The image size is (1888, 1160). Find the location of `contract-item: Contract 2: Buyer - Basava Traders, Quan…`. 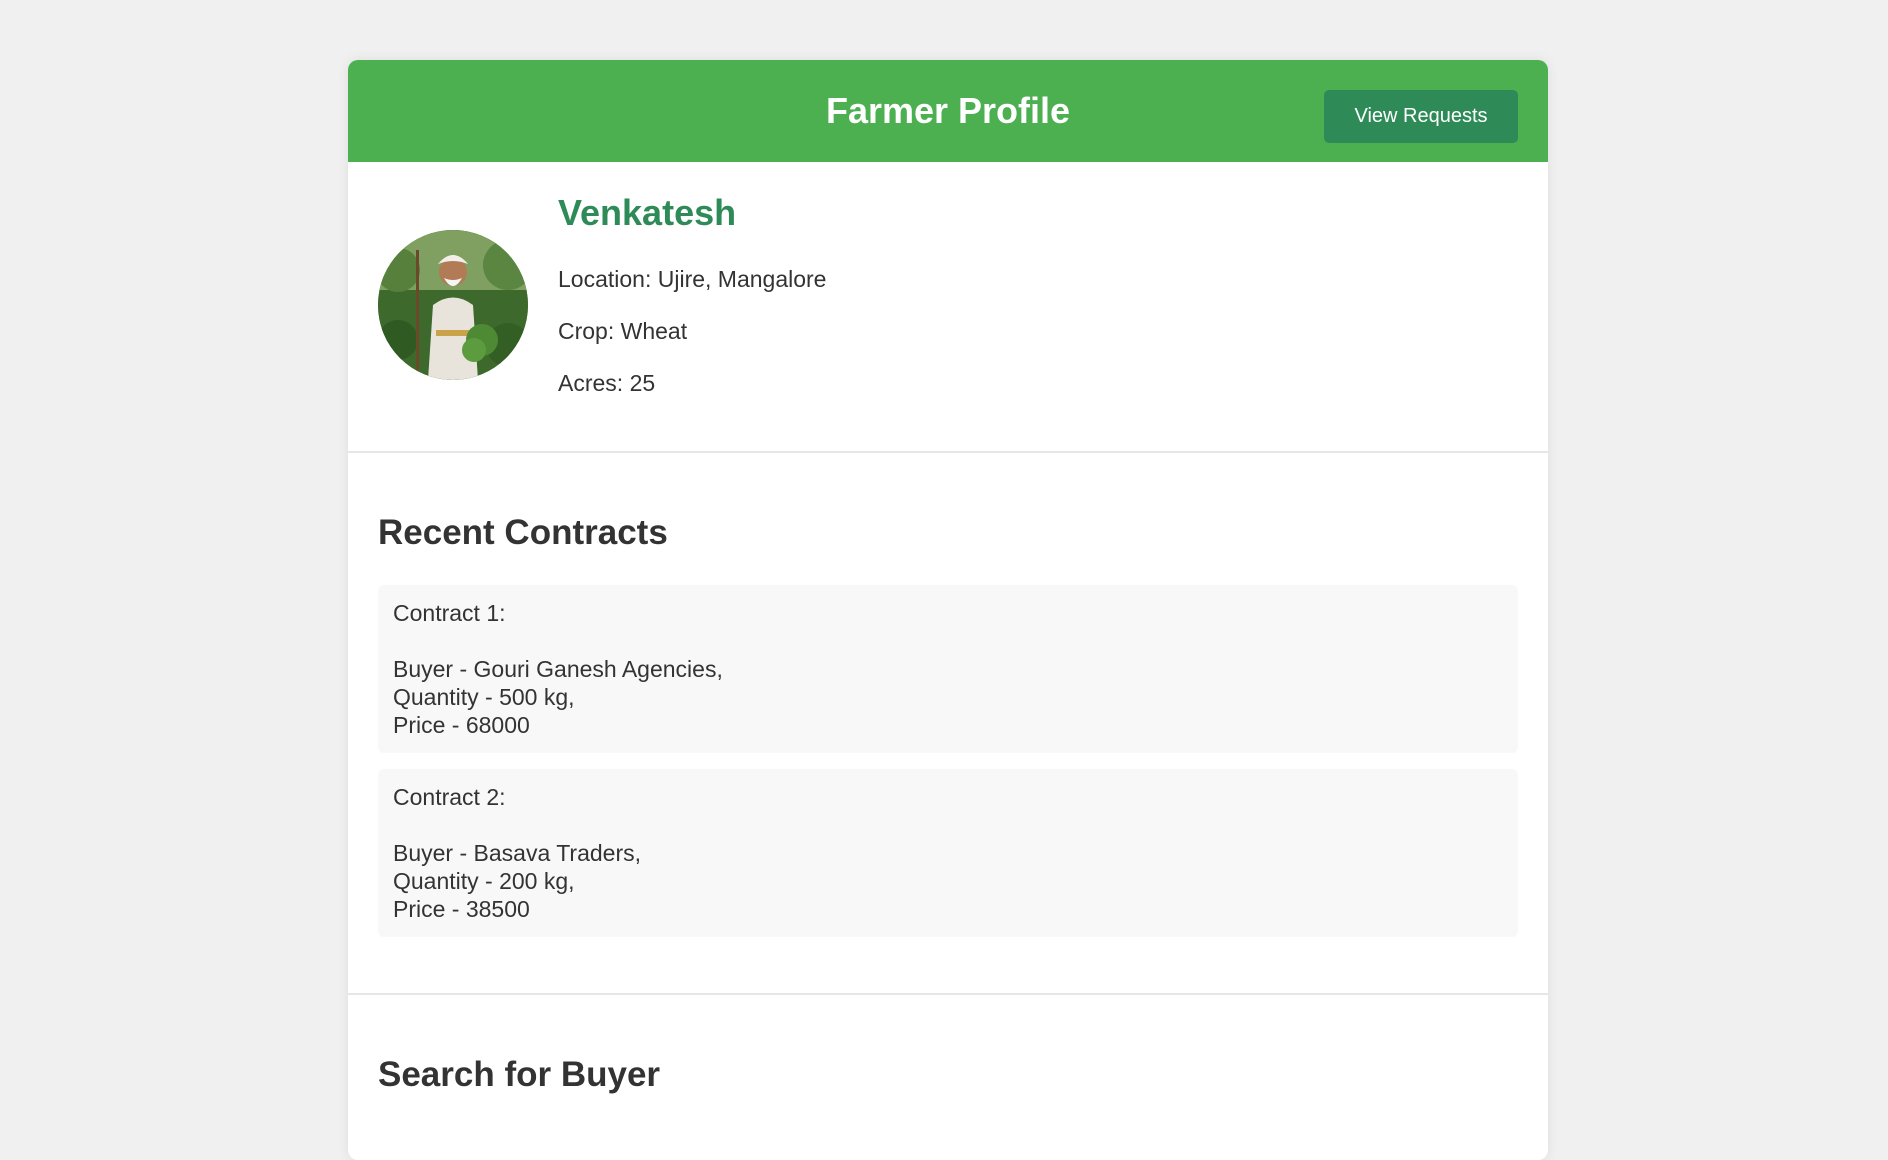

contract-item: Contract 2: Buyer - Basava Traders, Quan… is located at coordinates (948, 853).